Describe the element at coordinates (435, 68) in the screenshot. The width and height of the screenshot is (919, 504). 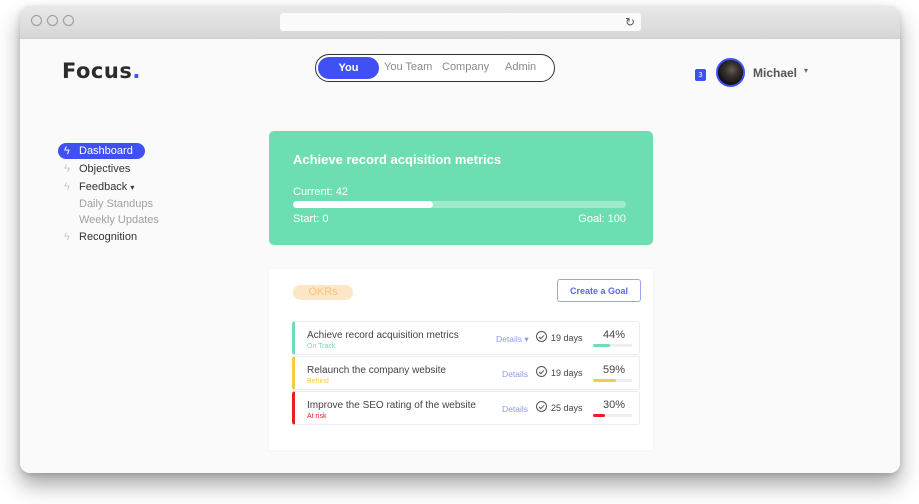
I see `scope-nav: You You Team Company Admin` at that location.